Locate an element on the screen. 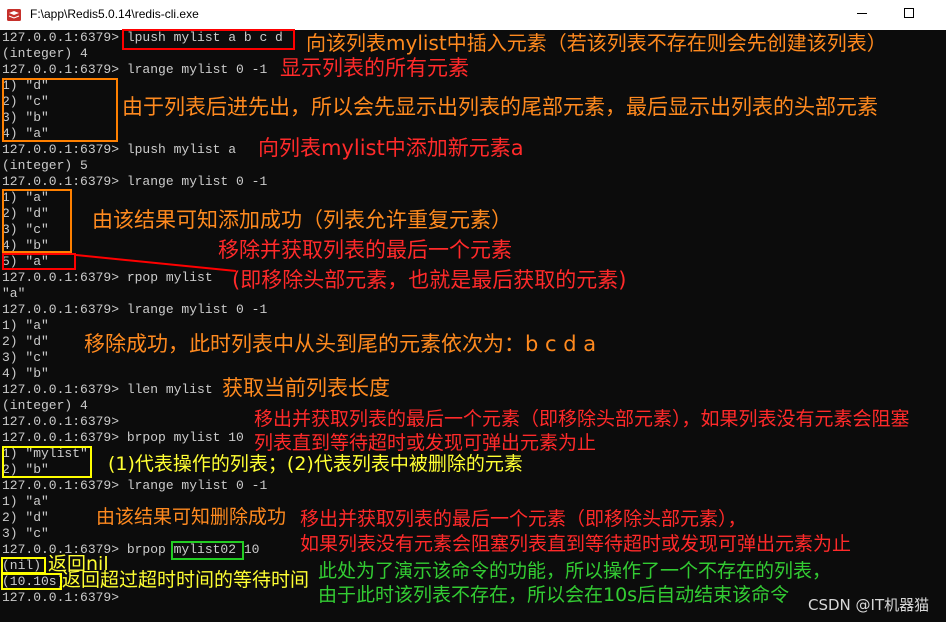 The image size is (946, 622). annotation-brpop-result: (1)代表操作的列表；(2)代表列表中被删除的元素 is located at coordinates (315, 464).